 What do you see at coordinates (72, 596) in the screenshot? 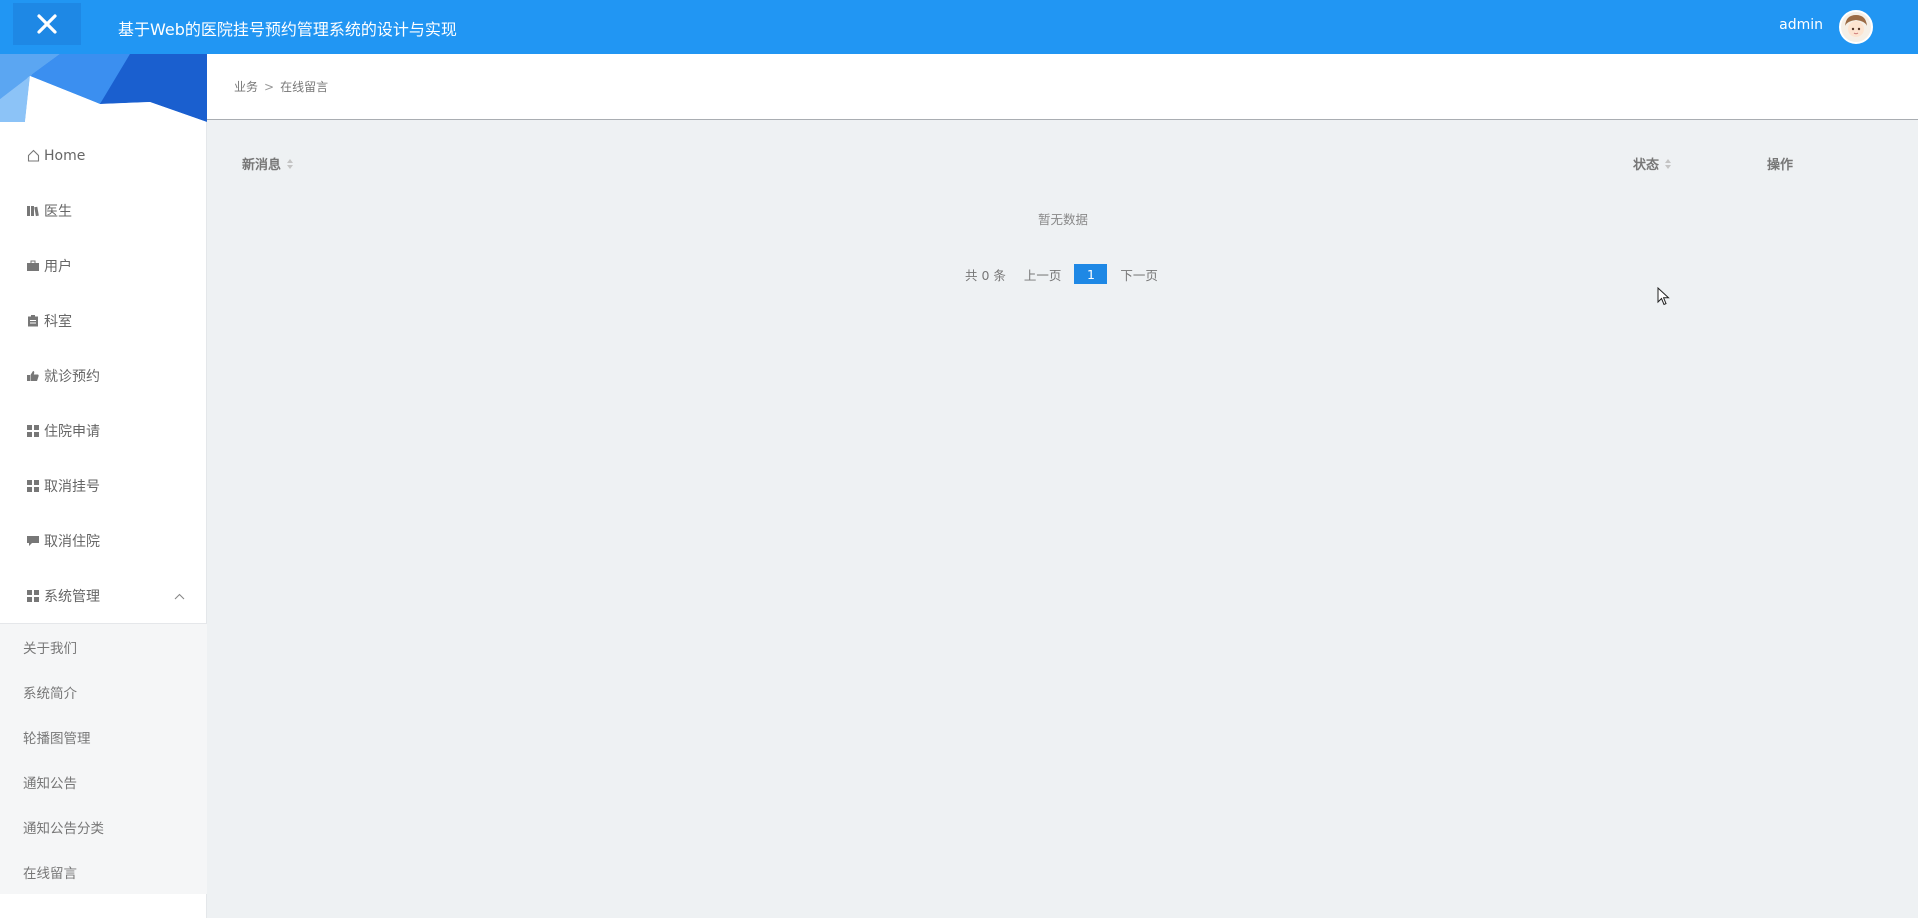
I see `sidebar-item-label: 系统管理` at bounding box center [72, 596].